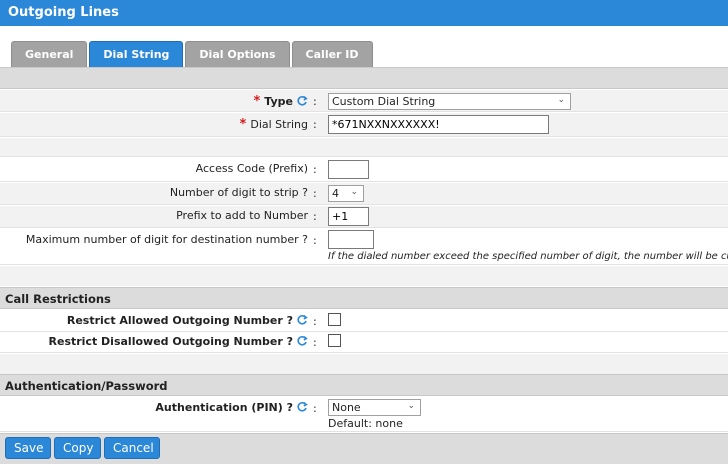 The image size is (728, 464). I want to click on dial-string-input, so click(438, 124).